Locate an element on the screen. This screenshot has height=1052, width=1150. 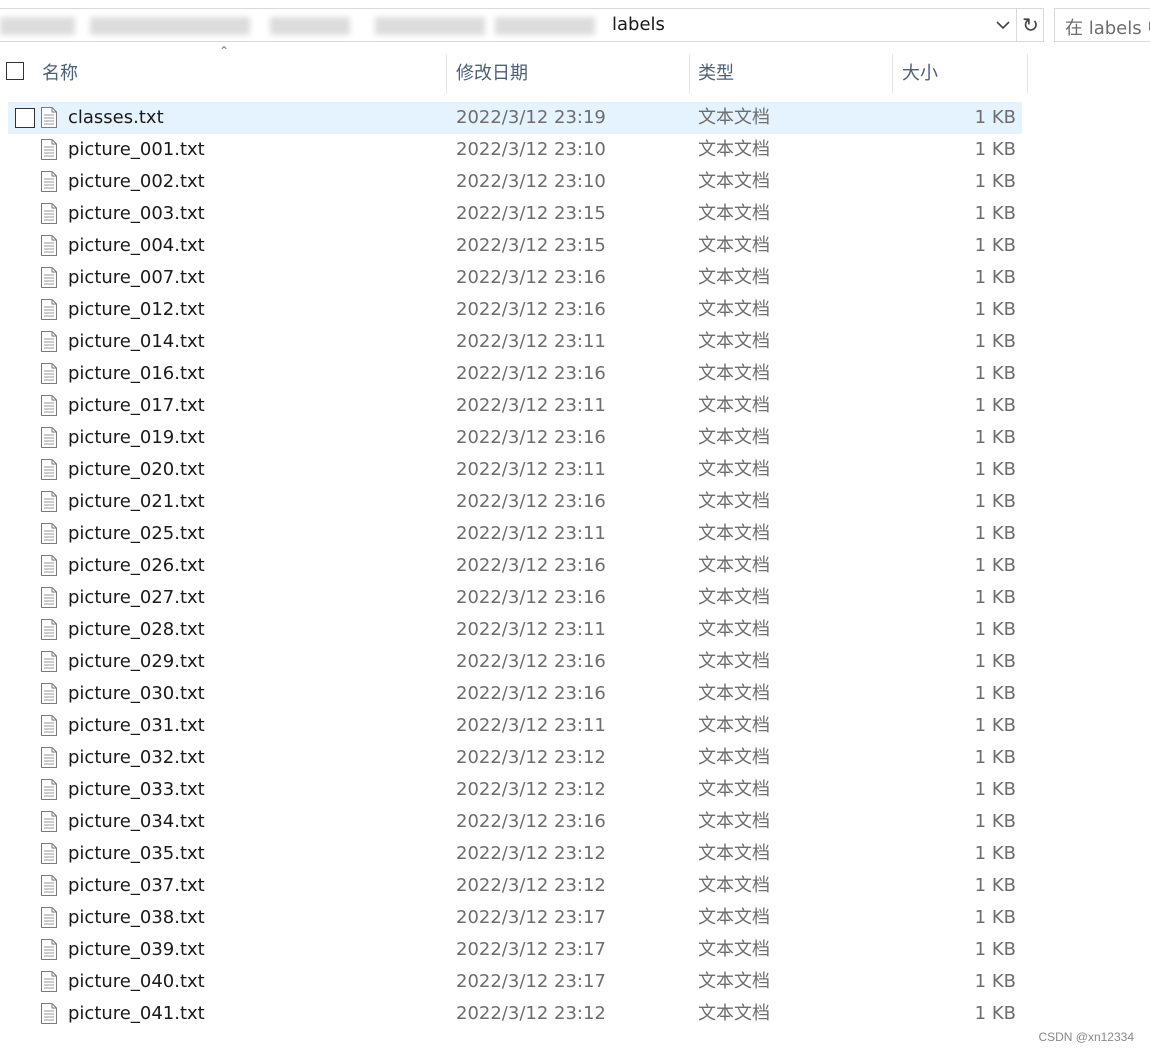
file-row: picture_032.txt 2022/3/12 23:12 文本文档 1 KB is located at coordinates (515, 758).